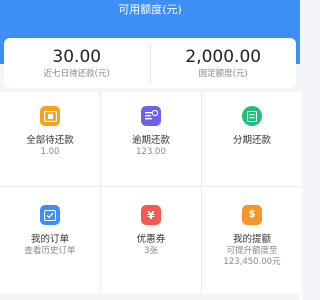 The height and width of the screenshot is (300, 320). What do you see at coordinates (150, 9) in the screenshot?
I see `page-title: 可用额度(元)` at bounding box center [150, 9].